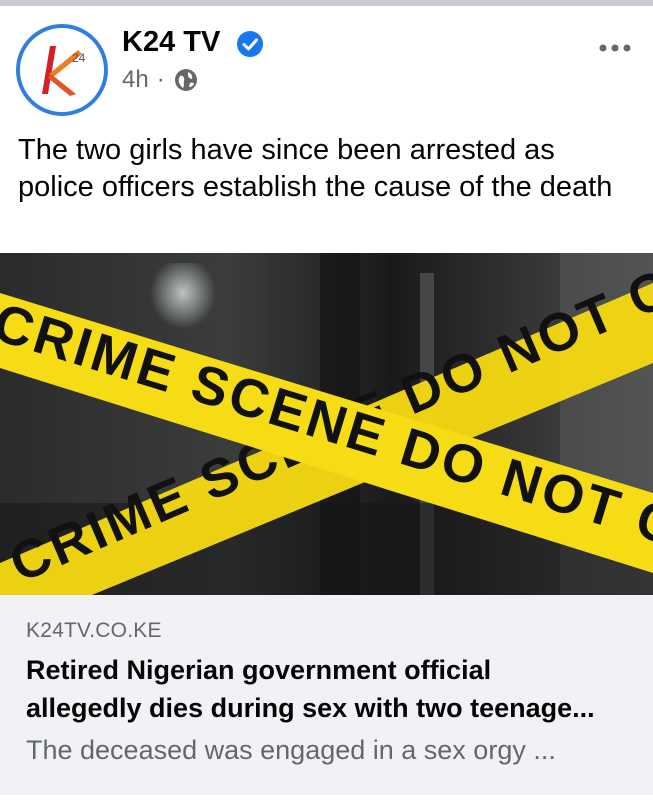 Image resolution: width=653 pixels, height=805 pixels. Describe the element at coordinates (171, 42) in the screenshot. I see `page-name: K24 TV` at that location.